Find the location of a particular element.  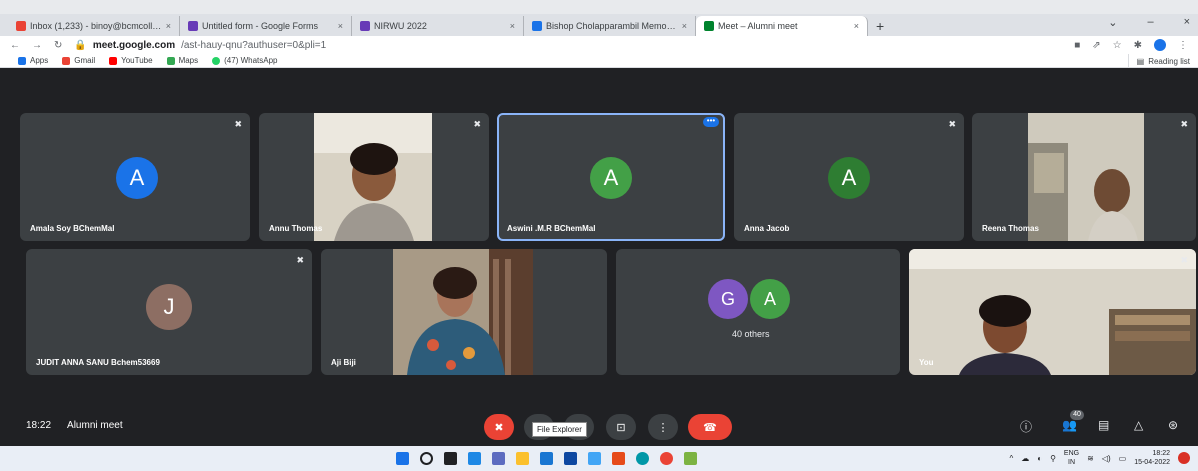

start-icon is located at coordinates (402, 458).